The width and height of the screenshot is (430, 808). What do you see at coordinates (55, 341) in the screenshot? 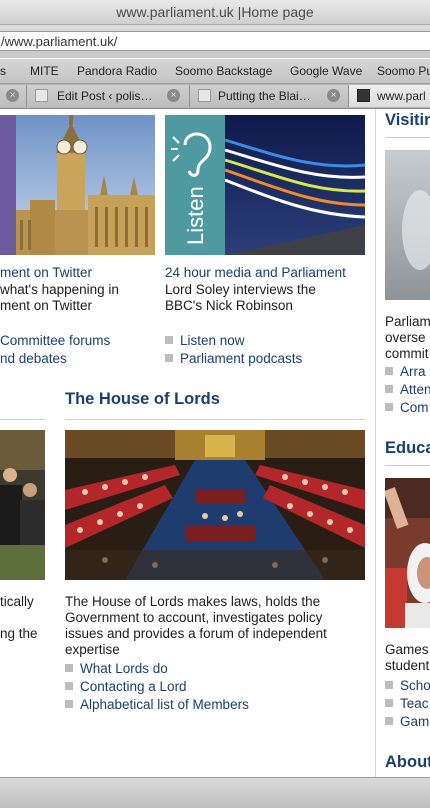
I see `committee-forums-link: Committee forums` at bounding box center [55, 341].